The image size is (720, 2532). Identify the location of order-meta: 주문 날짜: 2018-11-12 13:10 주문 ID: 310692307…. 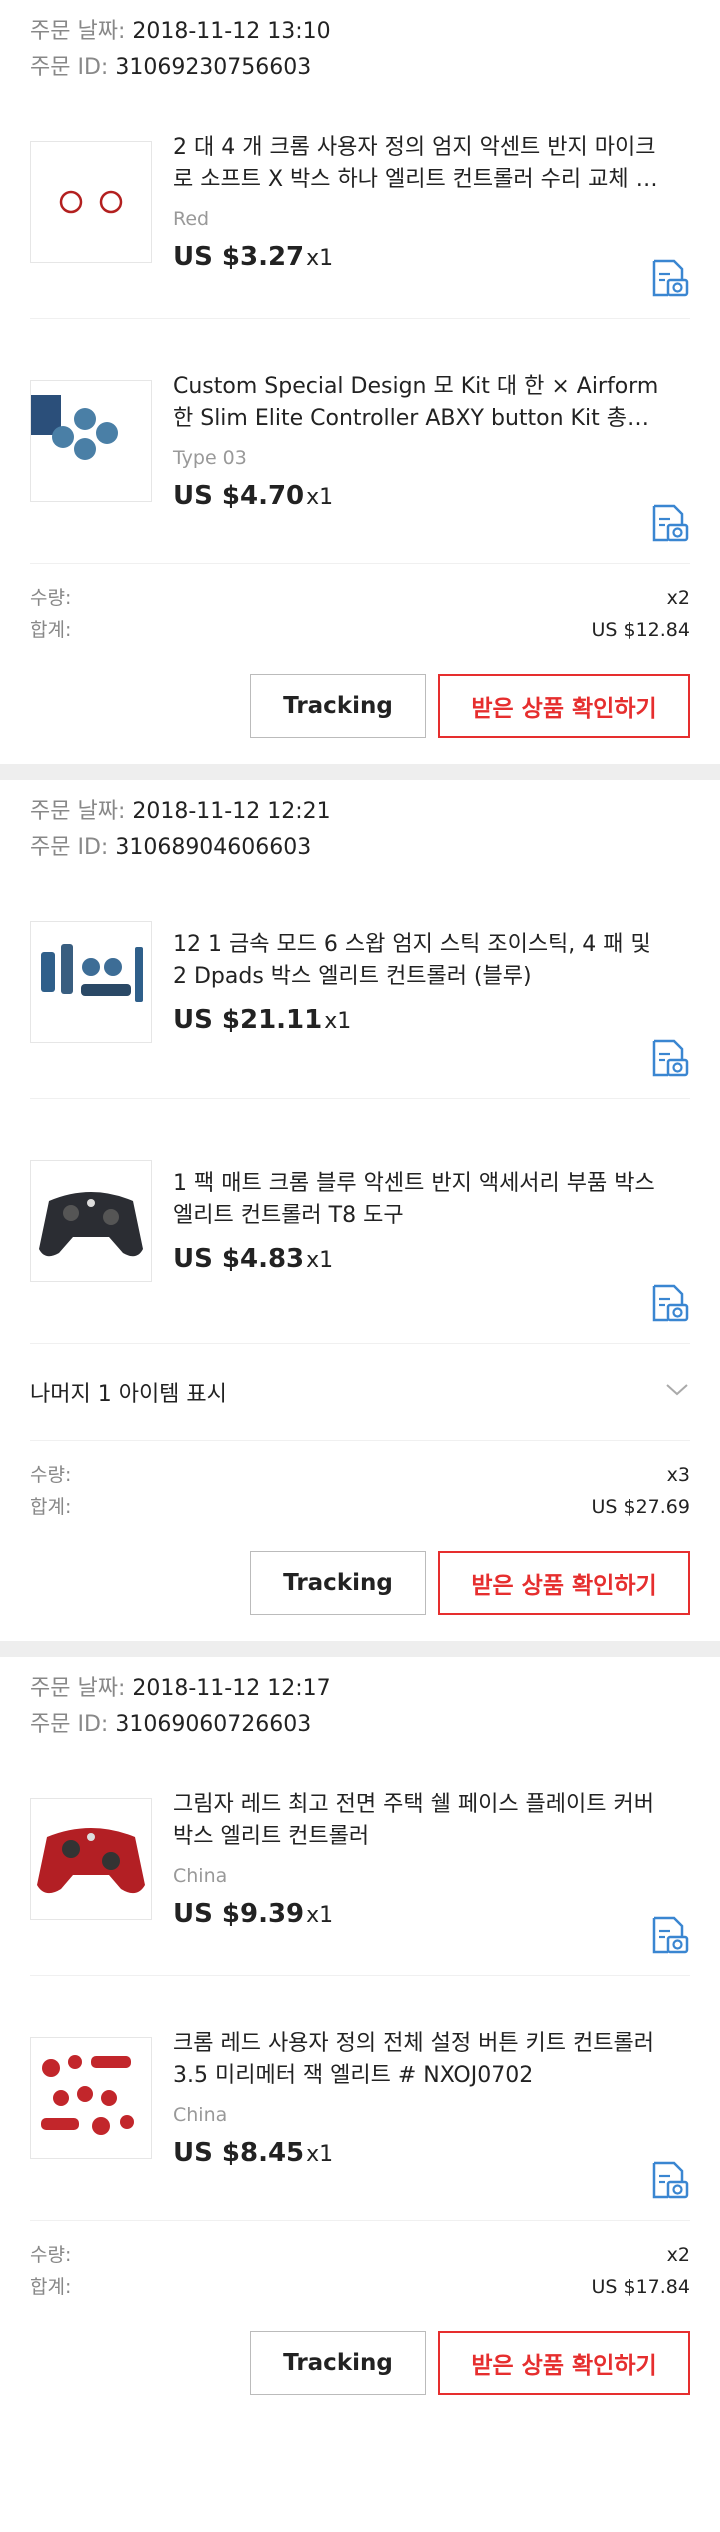
(360, 43).